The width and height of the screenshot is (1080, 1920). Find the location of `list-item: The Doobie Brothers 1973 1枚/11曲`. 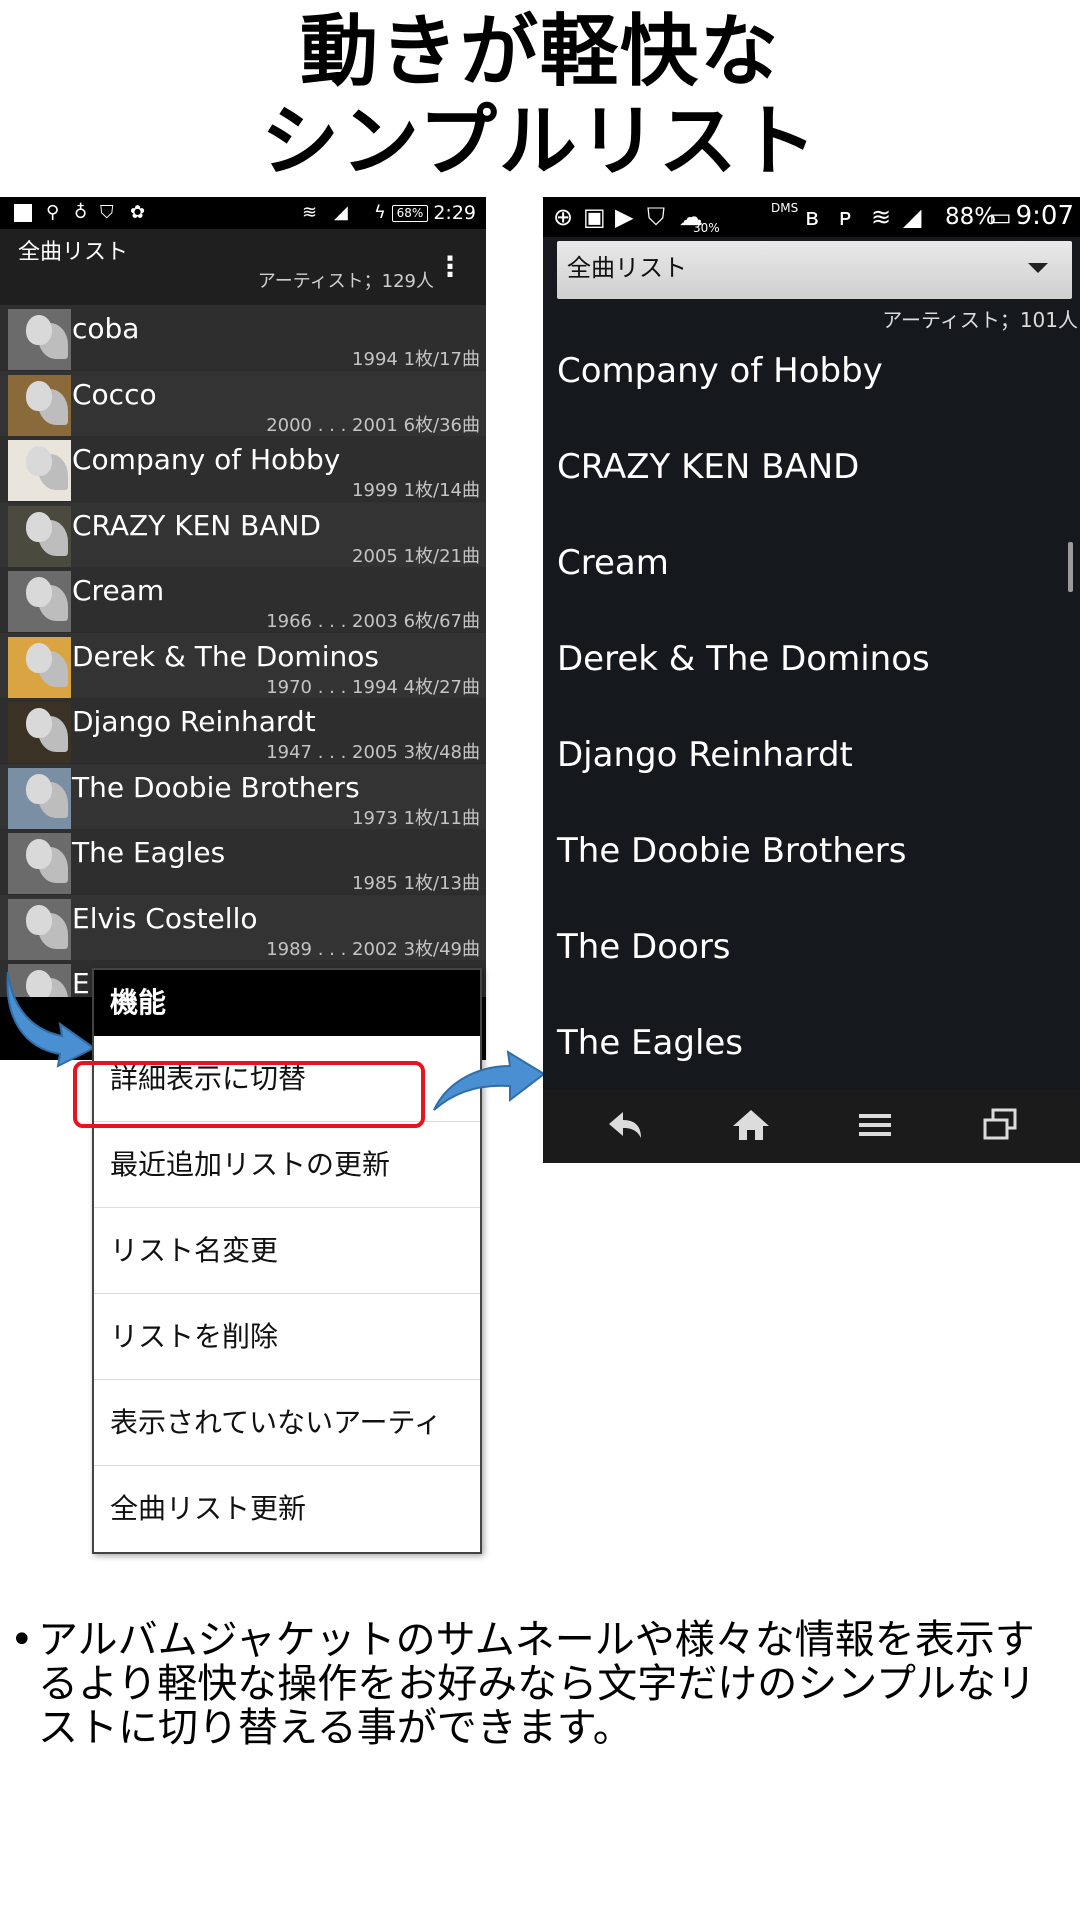

list-item: The Doobie Brothers 1973 1枚/11曲 is located at coordinates (243, 796).